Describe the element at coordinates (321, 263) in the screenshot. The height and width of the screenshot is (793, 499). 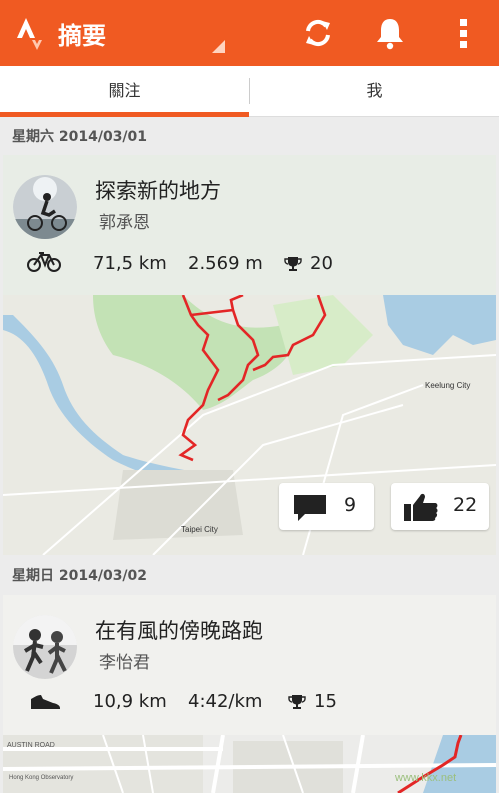
I see `achievements-count: 20` at that location.